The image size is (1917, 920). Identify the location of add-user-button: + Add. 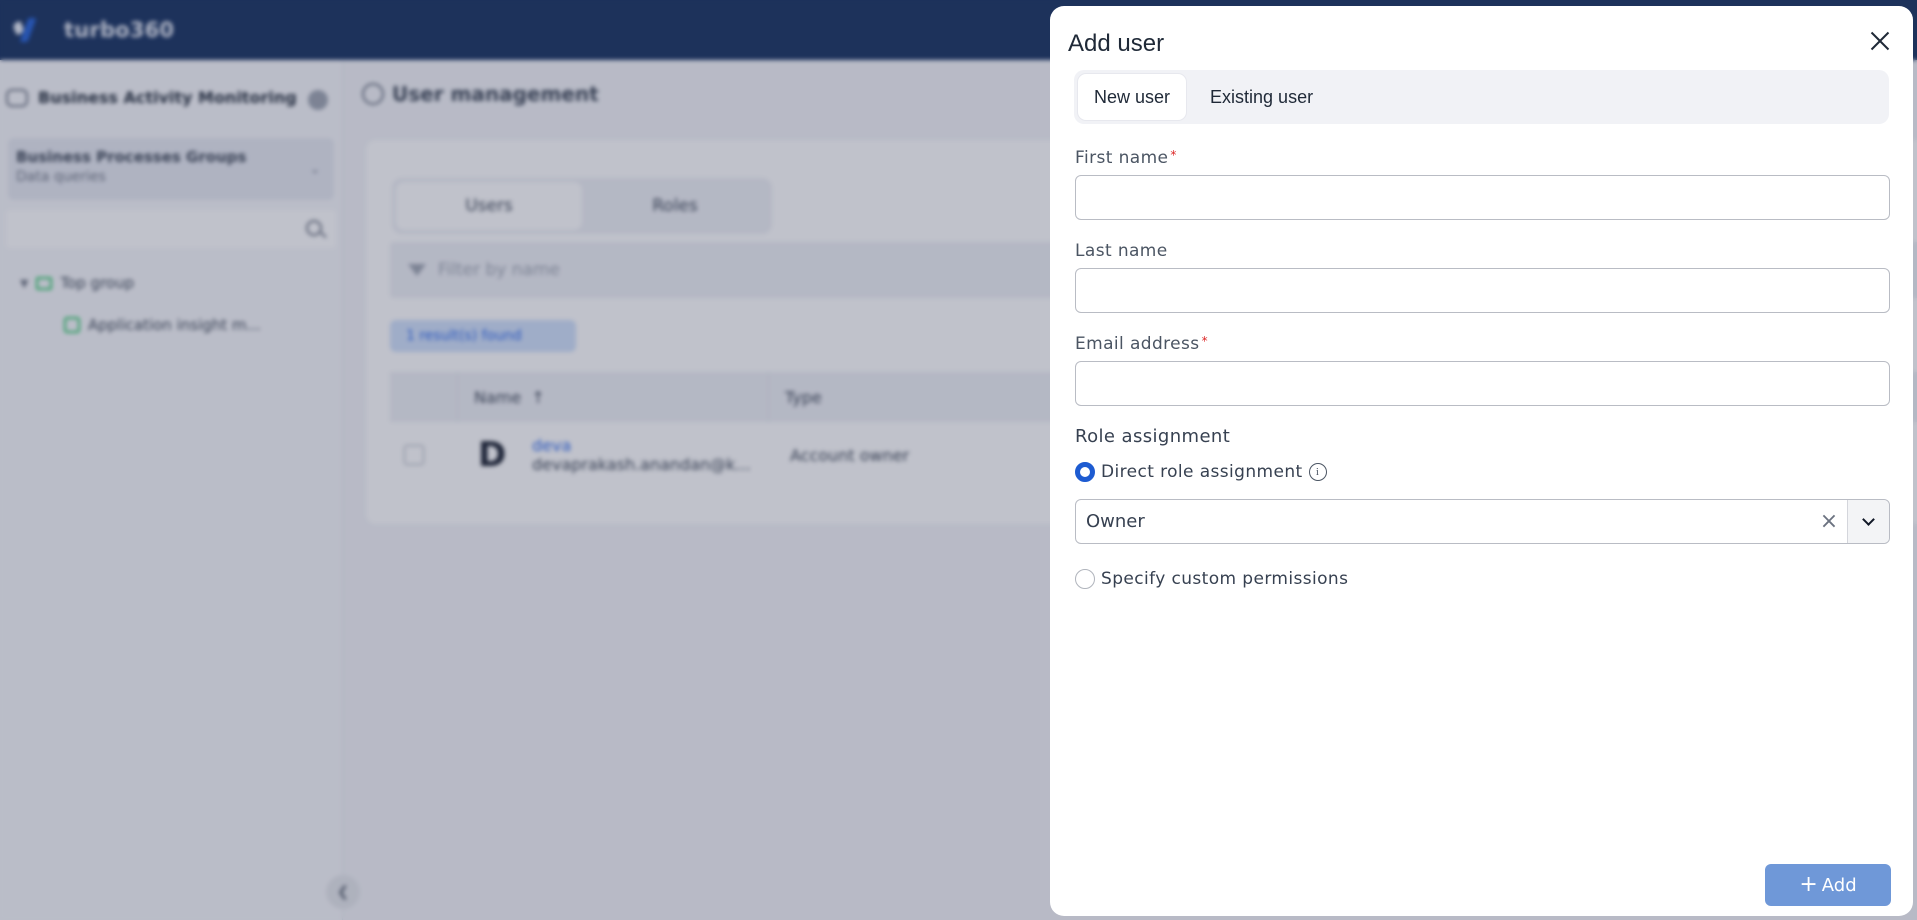
(1828, 885).